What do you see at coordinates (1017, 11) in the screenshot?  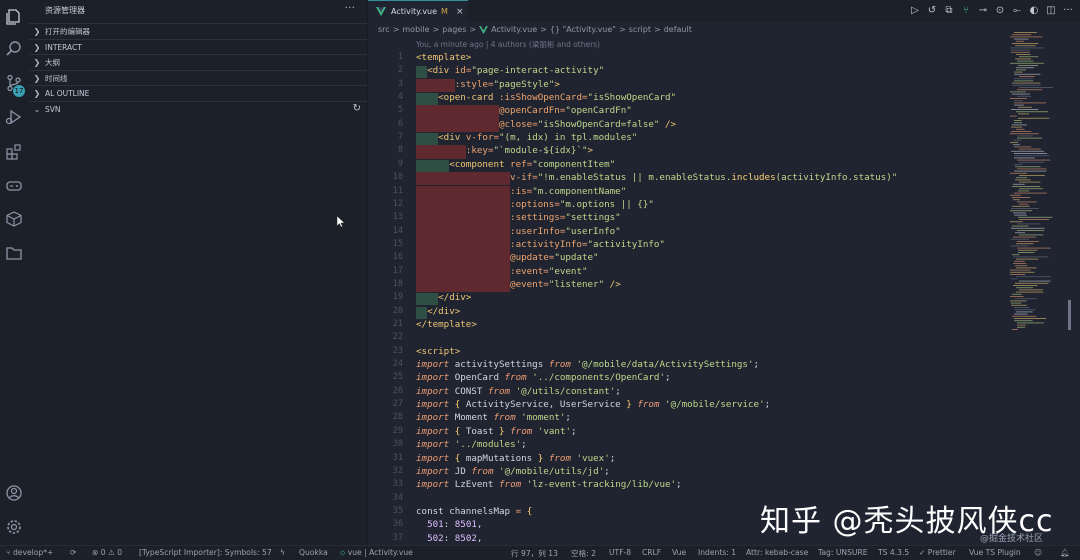 I see `commit-next-icon: ⟜` at bounding box center [1017, 11].